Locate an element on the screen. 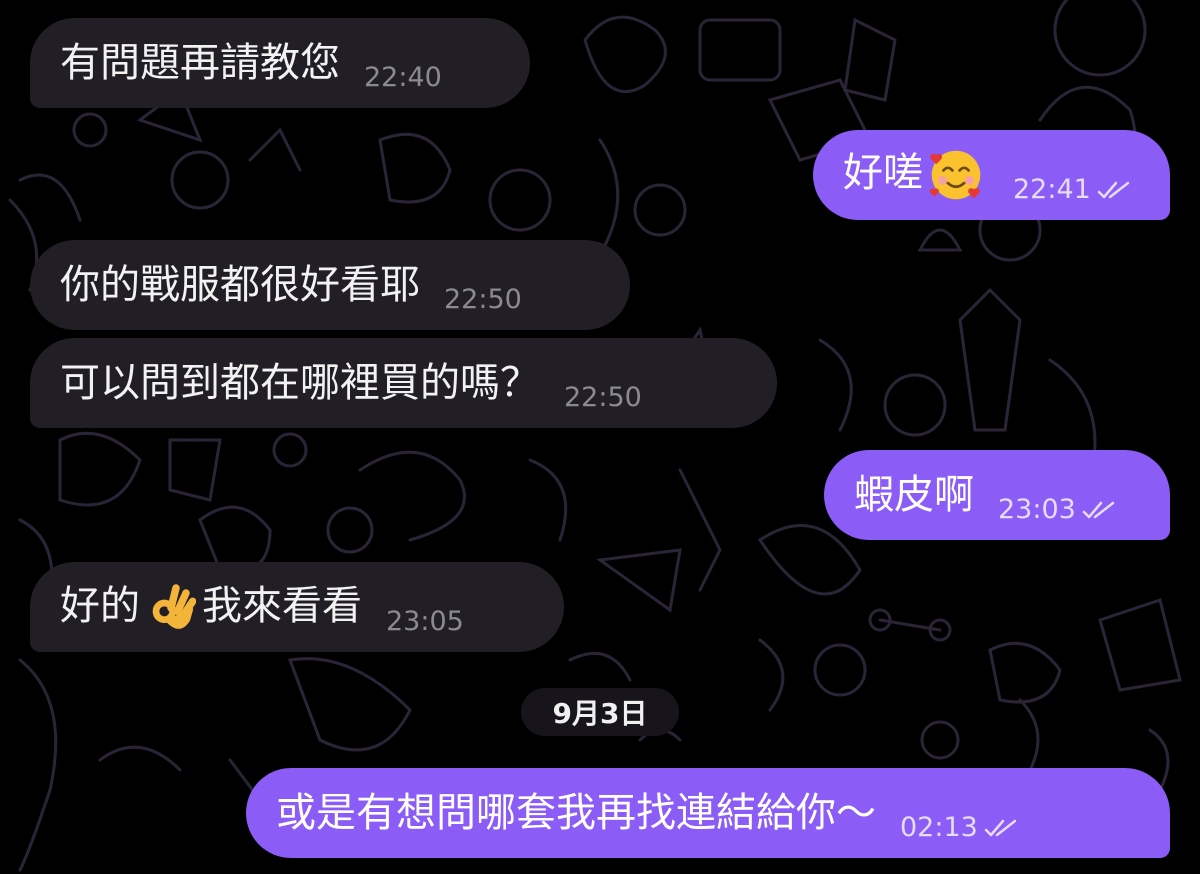  message-bubble: 好嗟 22:41 is located at coordinates (991, 175).